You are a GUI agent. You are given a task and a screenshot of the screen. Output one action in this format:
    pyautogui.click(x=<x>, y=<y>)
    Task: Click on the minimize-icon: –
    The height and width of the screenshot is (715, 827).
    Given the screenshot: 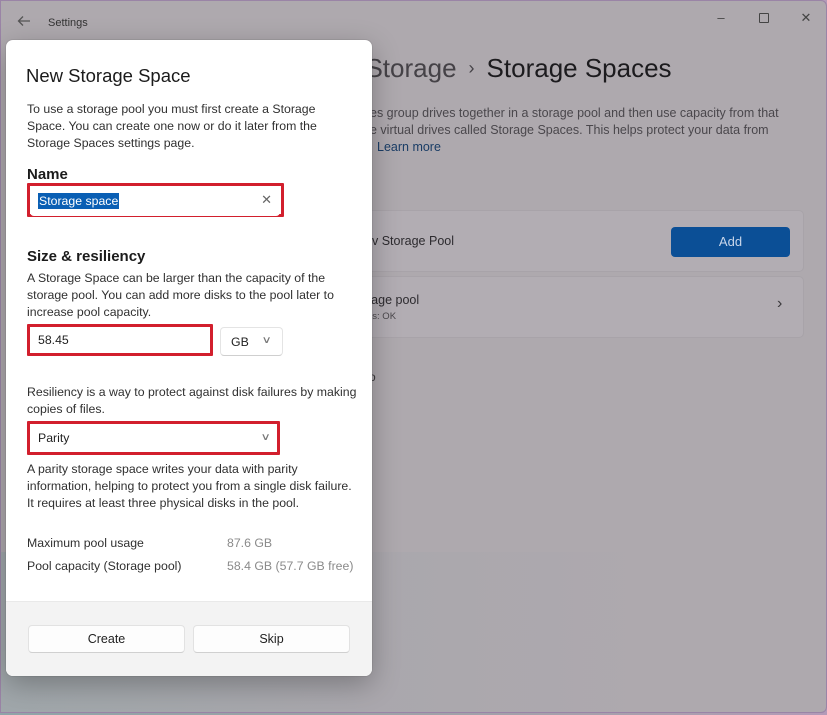 What is the action you would take?
    pyautogui.click(x=721, y=17)
    